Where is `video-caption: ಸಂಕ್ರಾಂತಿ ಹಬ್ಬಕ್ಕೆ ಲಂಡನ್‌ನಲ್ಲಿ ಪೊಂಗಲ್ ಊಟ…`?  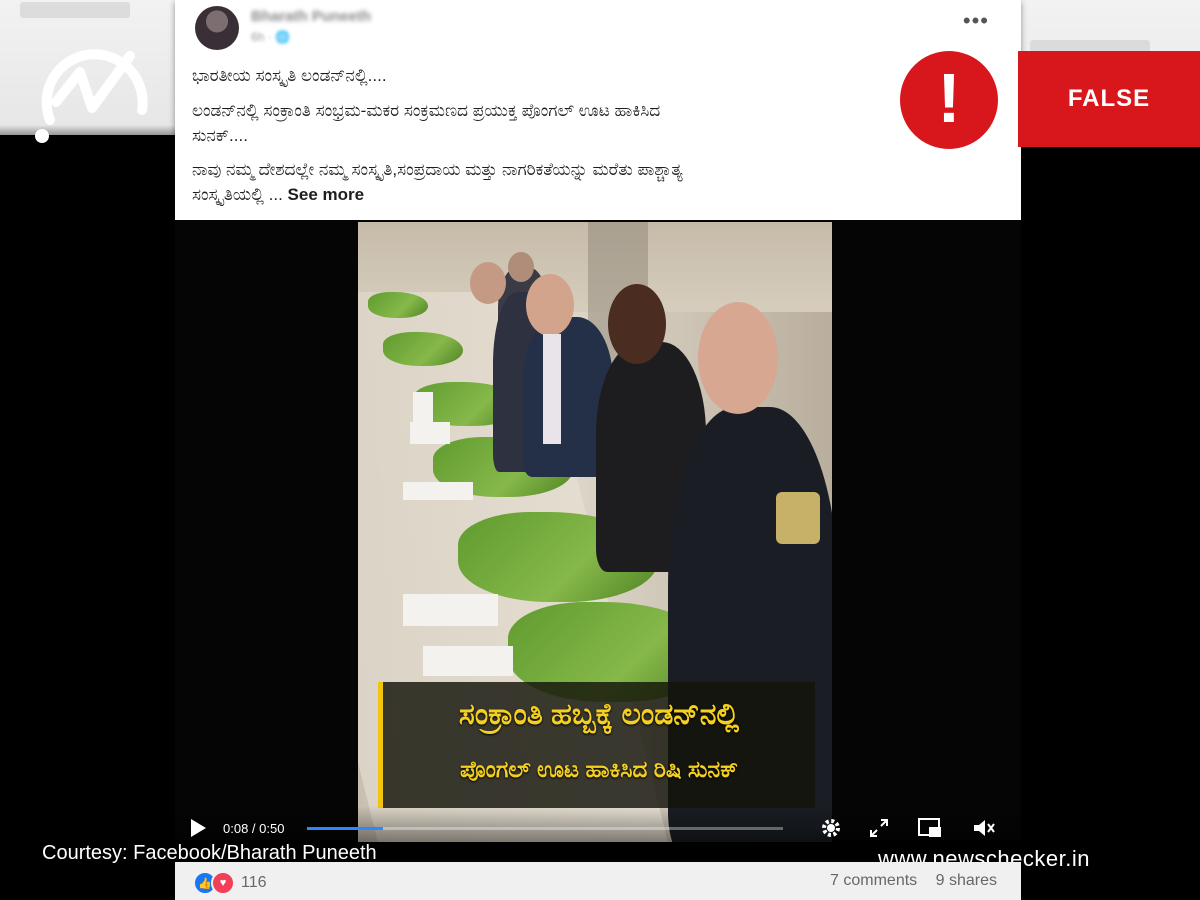 video-caption: ಸಂಕ್ರಾಂತಿ ಹಬ್ಬಕ್ಕೆ ಲಂಡನ್‌ನಲ್ಲಿ ಪೊಂಗಲ್ ಊಟ… is located at coordinates (596, 745).